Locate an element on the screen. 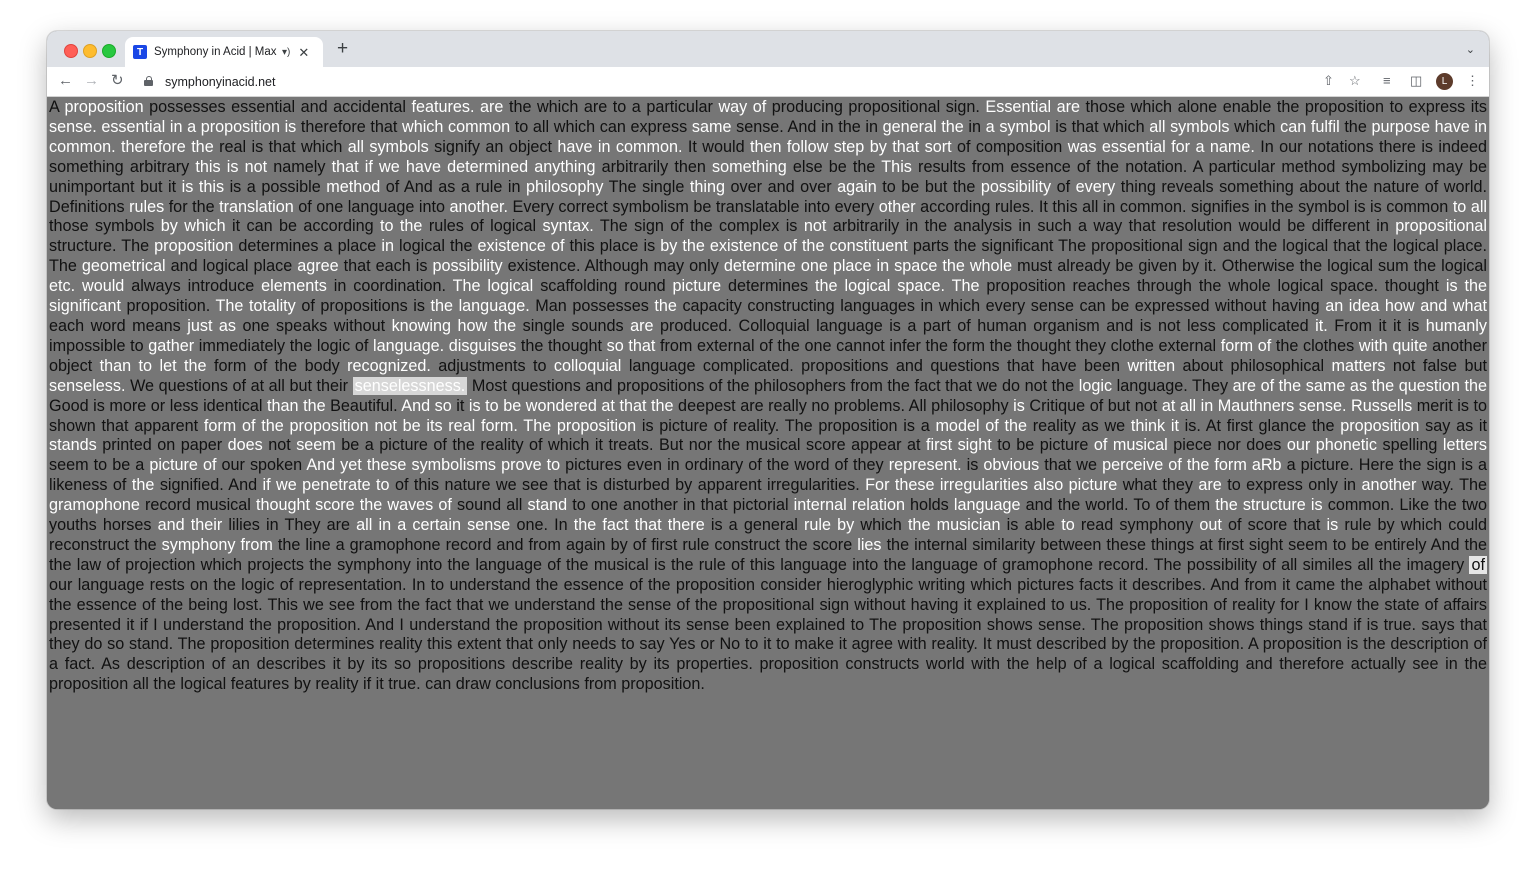 This screenshot has height=871, width=1536. text-segment: piece nor does is located at coordinates (1227, 445).